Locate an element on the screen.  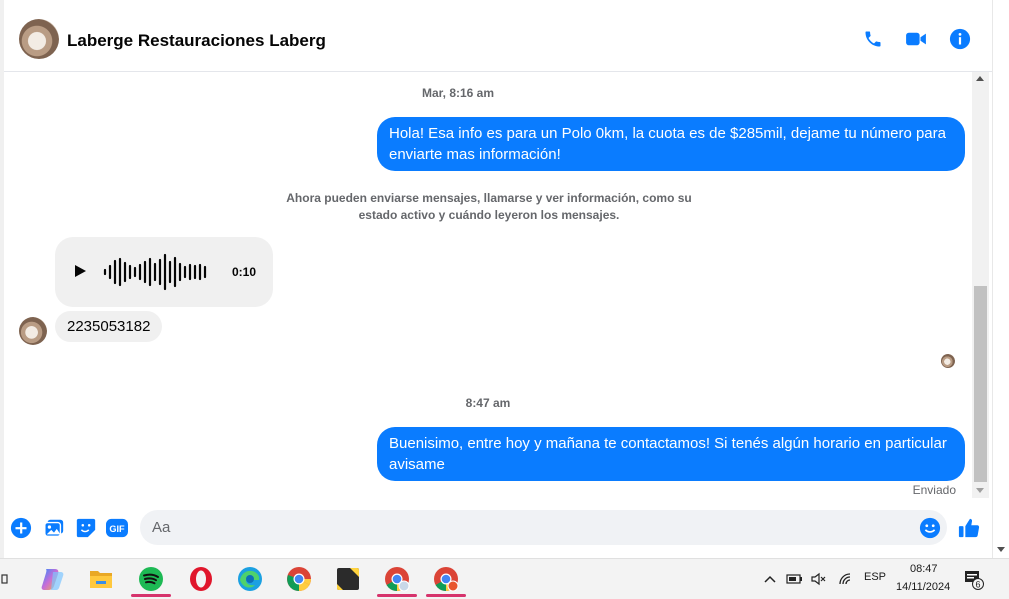
message-composer: GIF is located at coordinates (498, 528).